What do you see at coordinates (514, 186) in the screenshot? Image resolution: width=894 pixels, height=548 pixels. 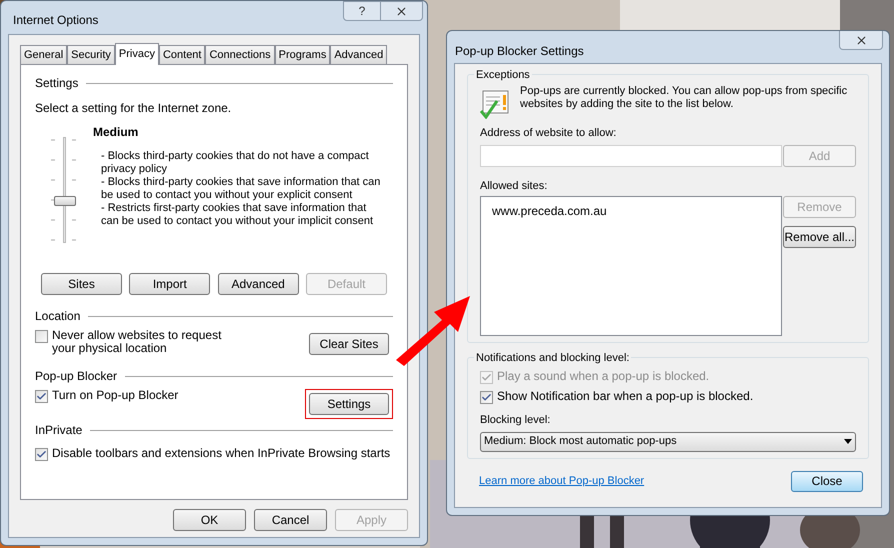 I see `field-label: Allowed sites:` at bounding box center [514, 186].